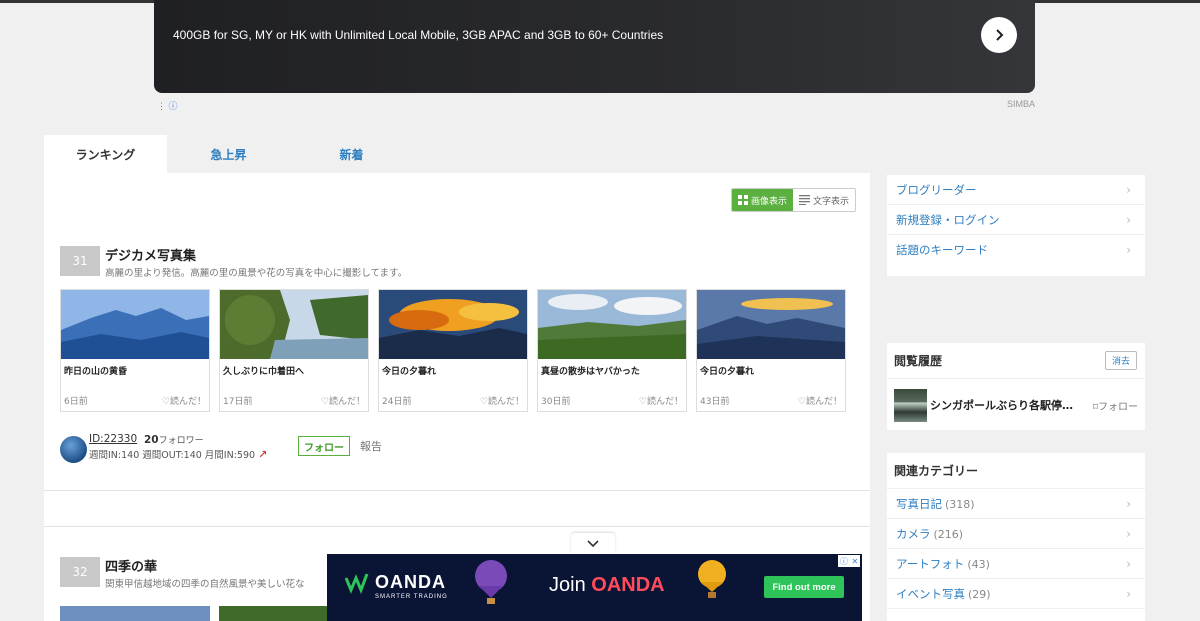  I want to click on report-link: 報告, so click(371, 446).